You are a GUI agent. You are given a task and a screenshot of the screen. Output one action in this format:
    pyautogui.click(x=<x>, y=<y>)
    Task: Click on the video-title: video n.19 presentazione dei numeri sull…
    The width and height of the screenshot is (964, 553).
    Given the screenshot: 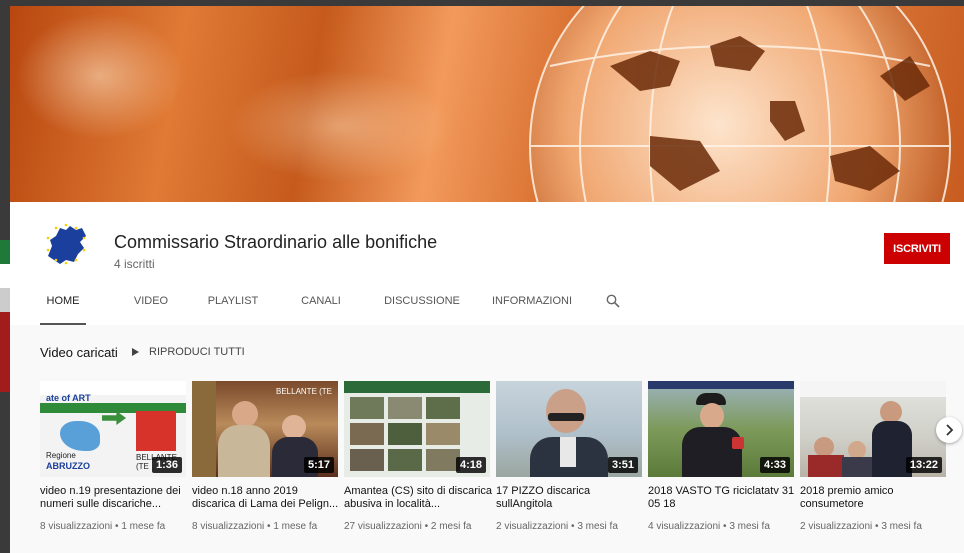 What is the action you would take?
    pyautogui.click(x=115, y=498)
    